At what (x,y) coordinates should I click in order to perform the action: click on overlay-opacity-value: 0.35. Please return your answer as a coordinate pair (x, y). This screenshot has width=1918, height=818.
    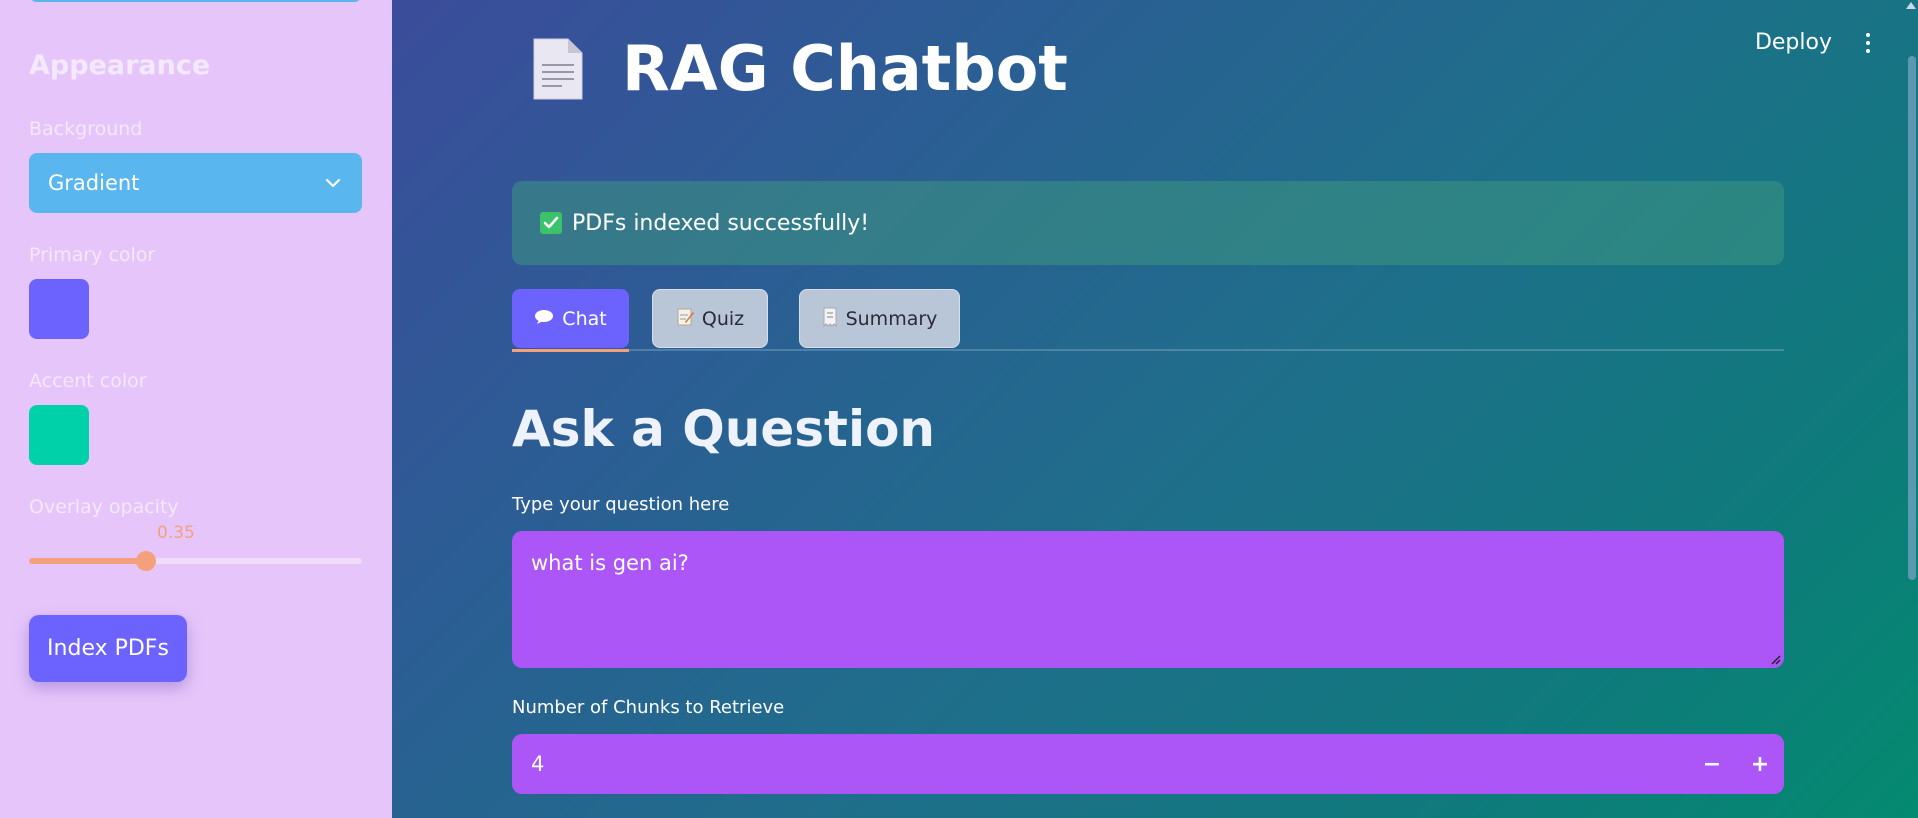
    Looking at the image, I should click on (176, 533).